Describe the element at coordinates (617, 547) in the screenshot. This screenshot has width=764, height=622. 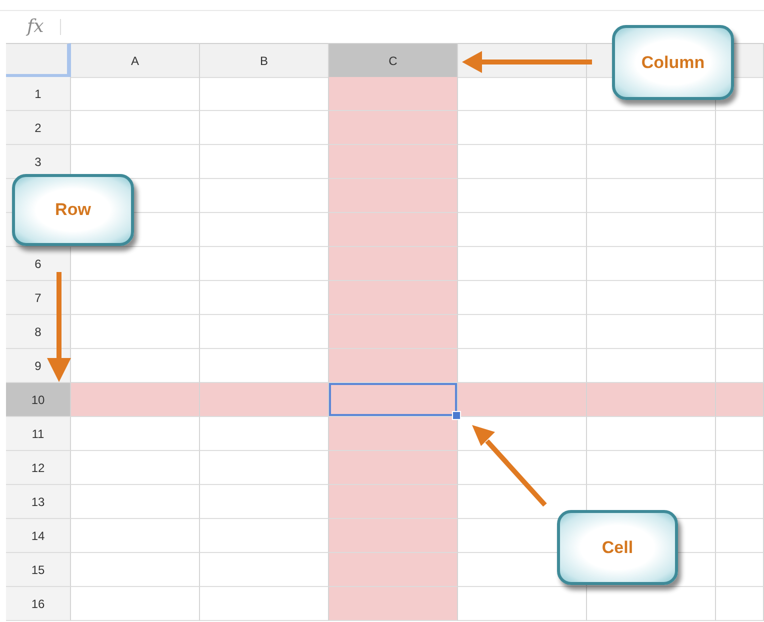
I see `callout-tooltip: Cell` at that location.